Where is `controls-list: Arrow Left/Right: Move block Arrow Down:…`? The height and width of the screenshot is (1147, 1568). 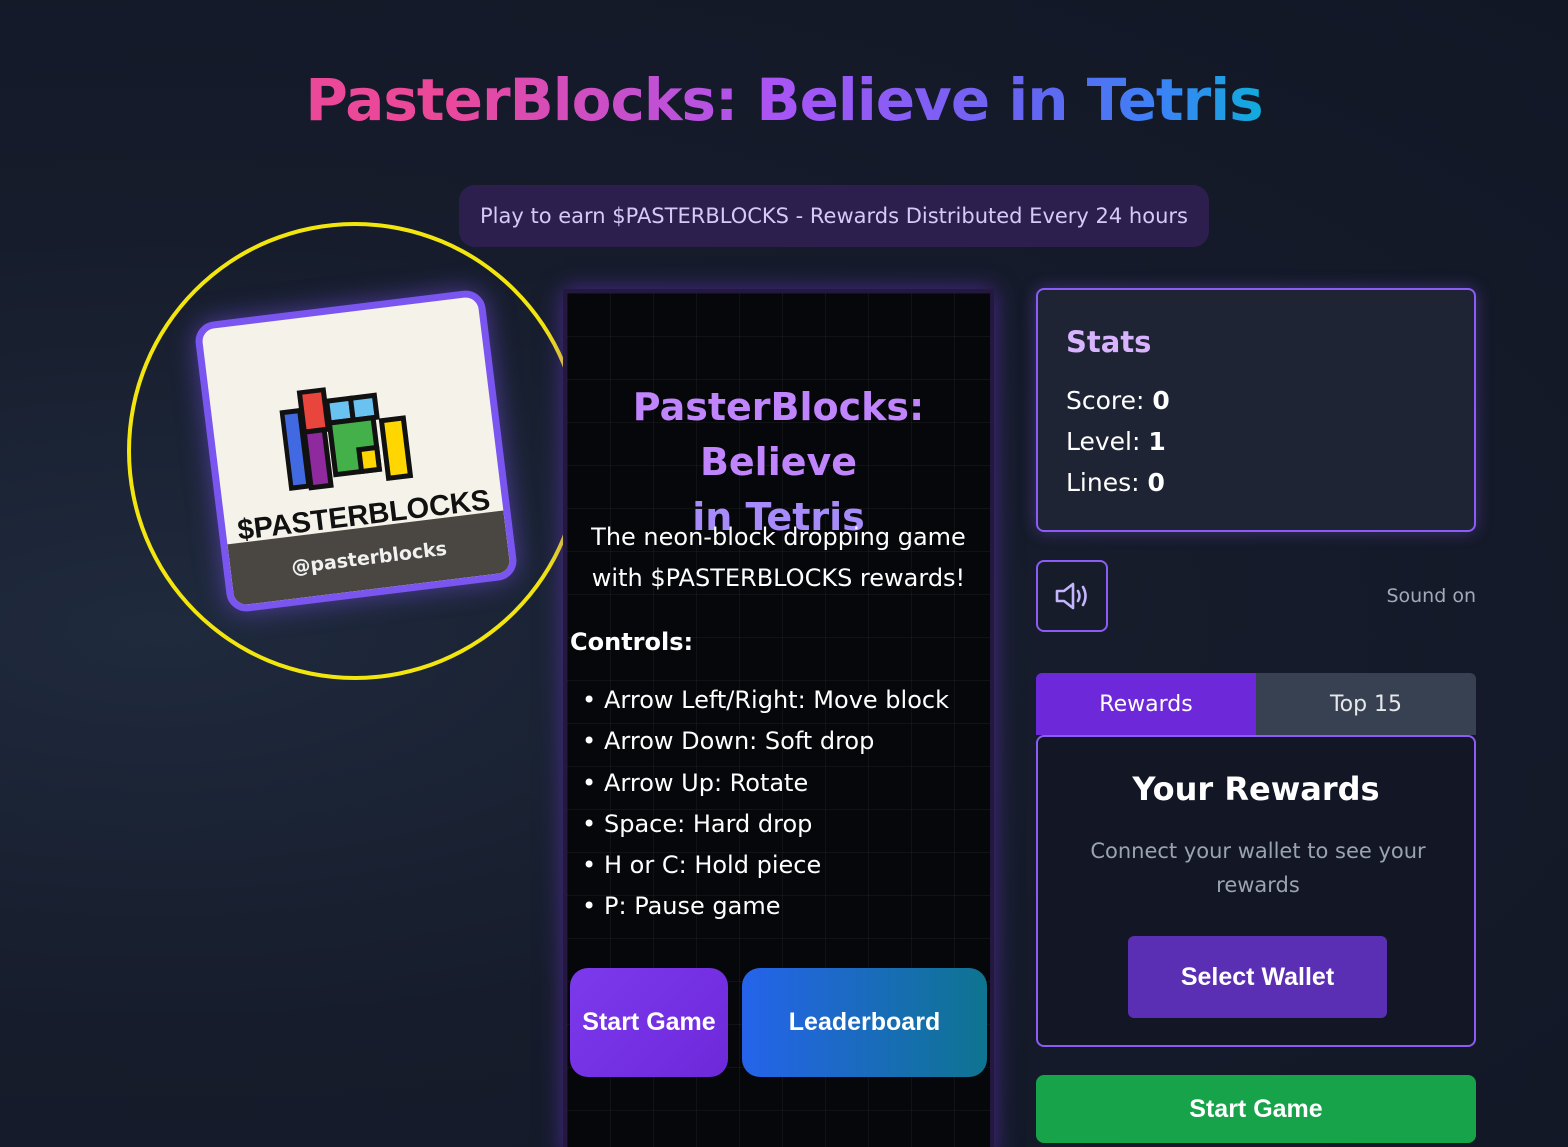
controls-list: Arrow Left/Right: Move block Arrow Down:… is located at coordinates (765, 804).